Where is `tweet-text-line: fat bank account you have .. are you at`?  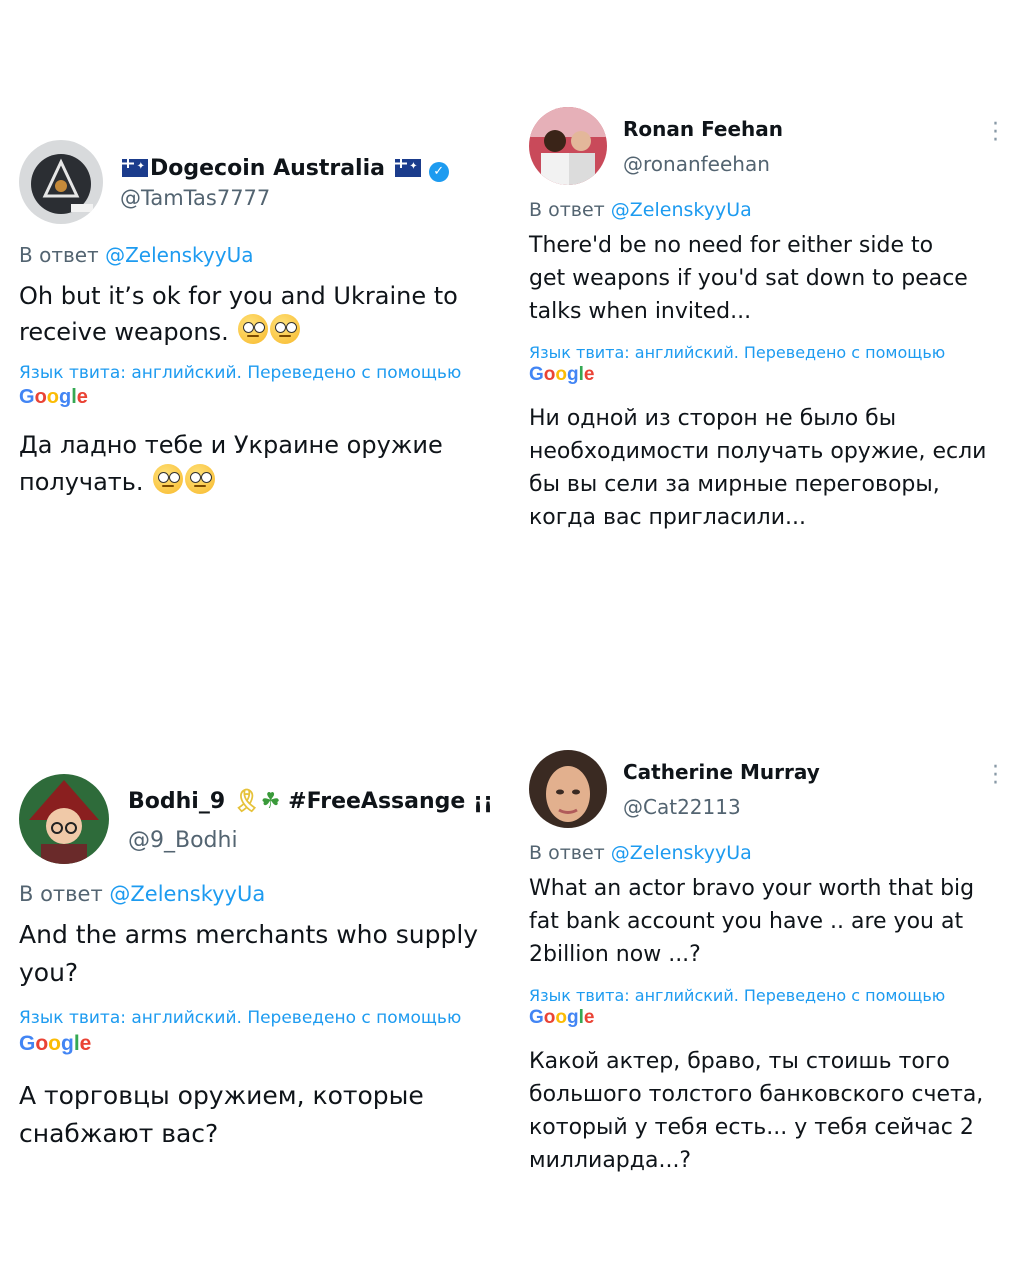
tweet-text-line: fat bank account you have .. are you at is located at coordinates (746, 921).